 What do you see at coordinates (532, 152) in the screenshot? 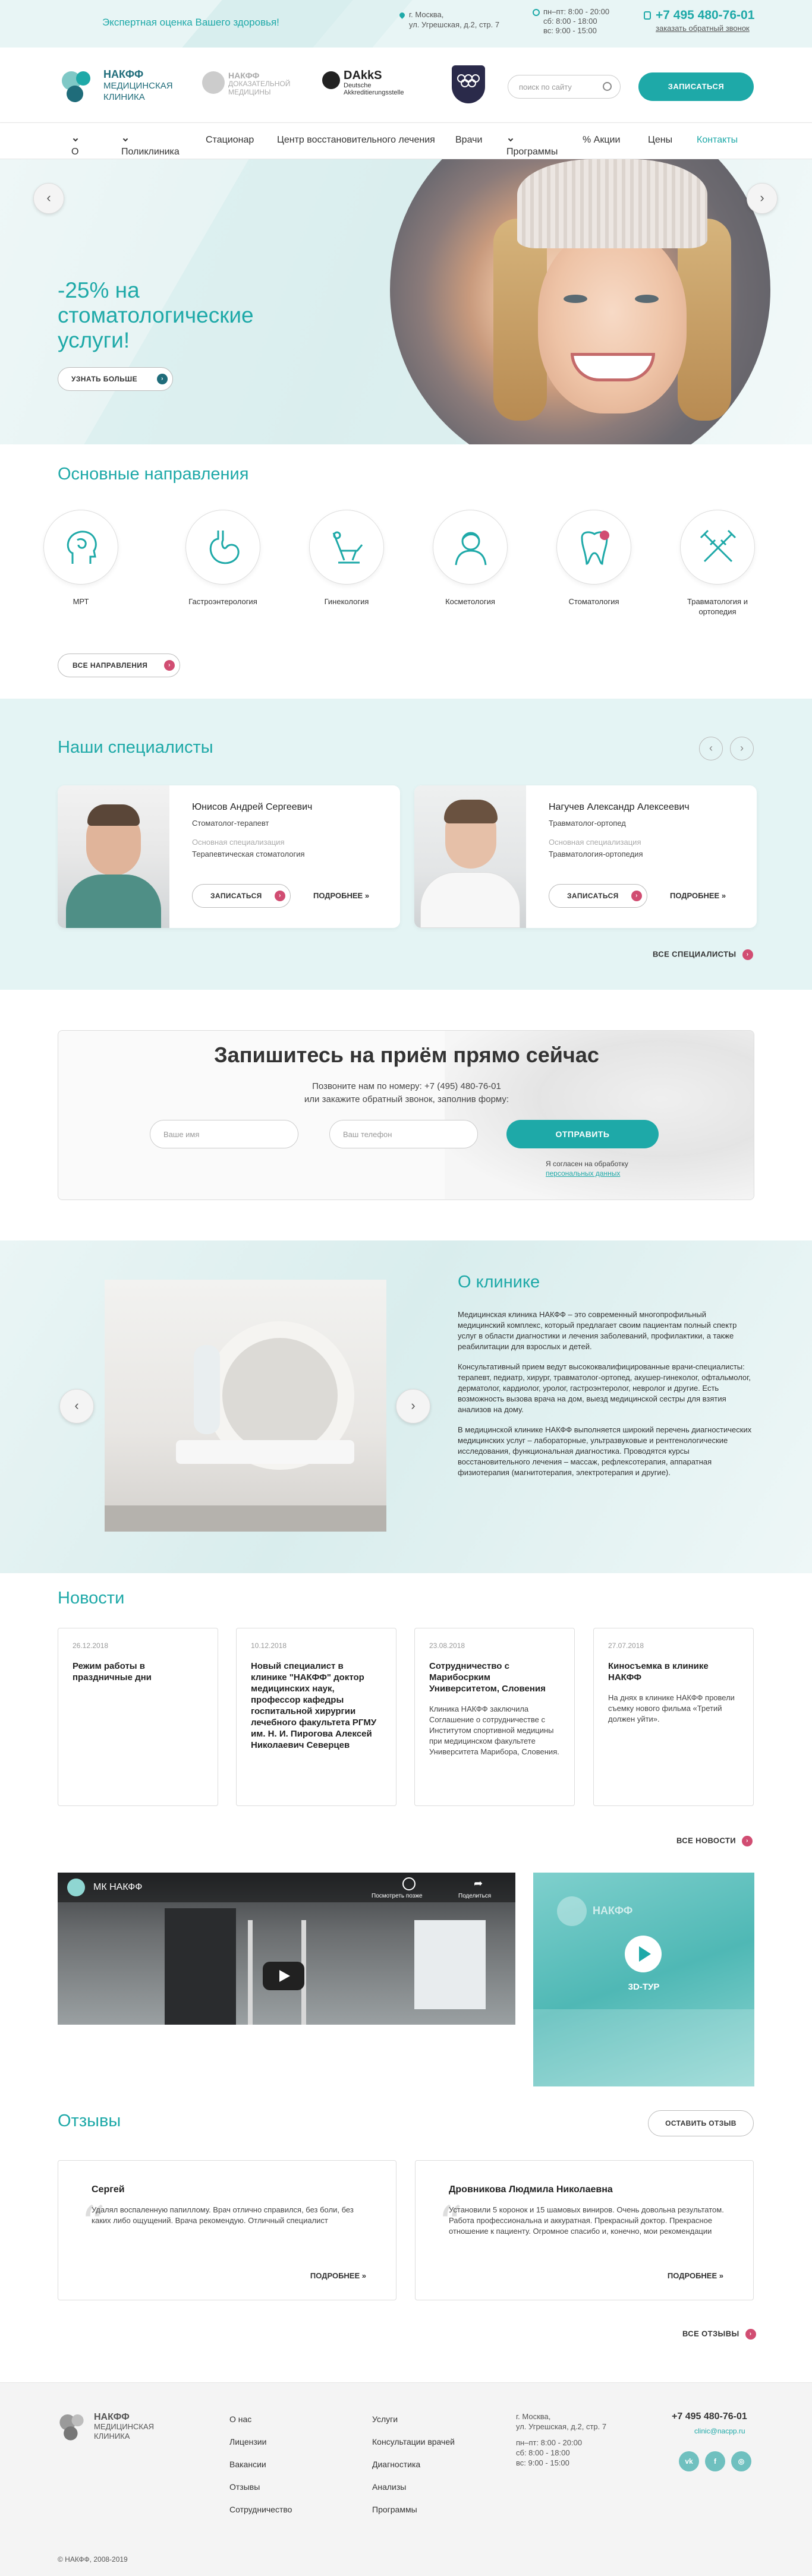
I see `nav-label: Программы` at bounding box center [532, 152].